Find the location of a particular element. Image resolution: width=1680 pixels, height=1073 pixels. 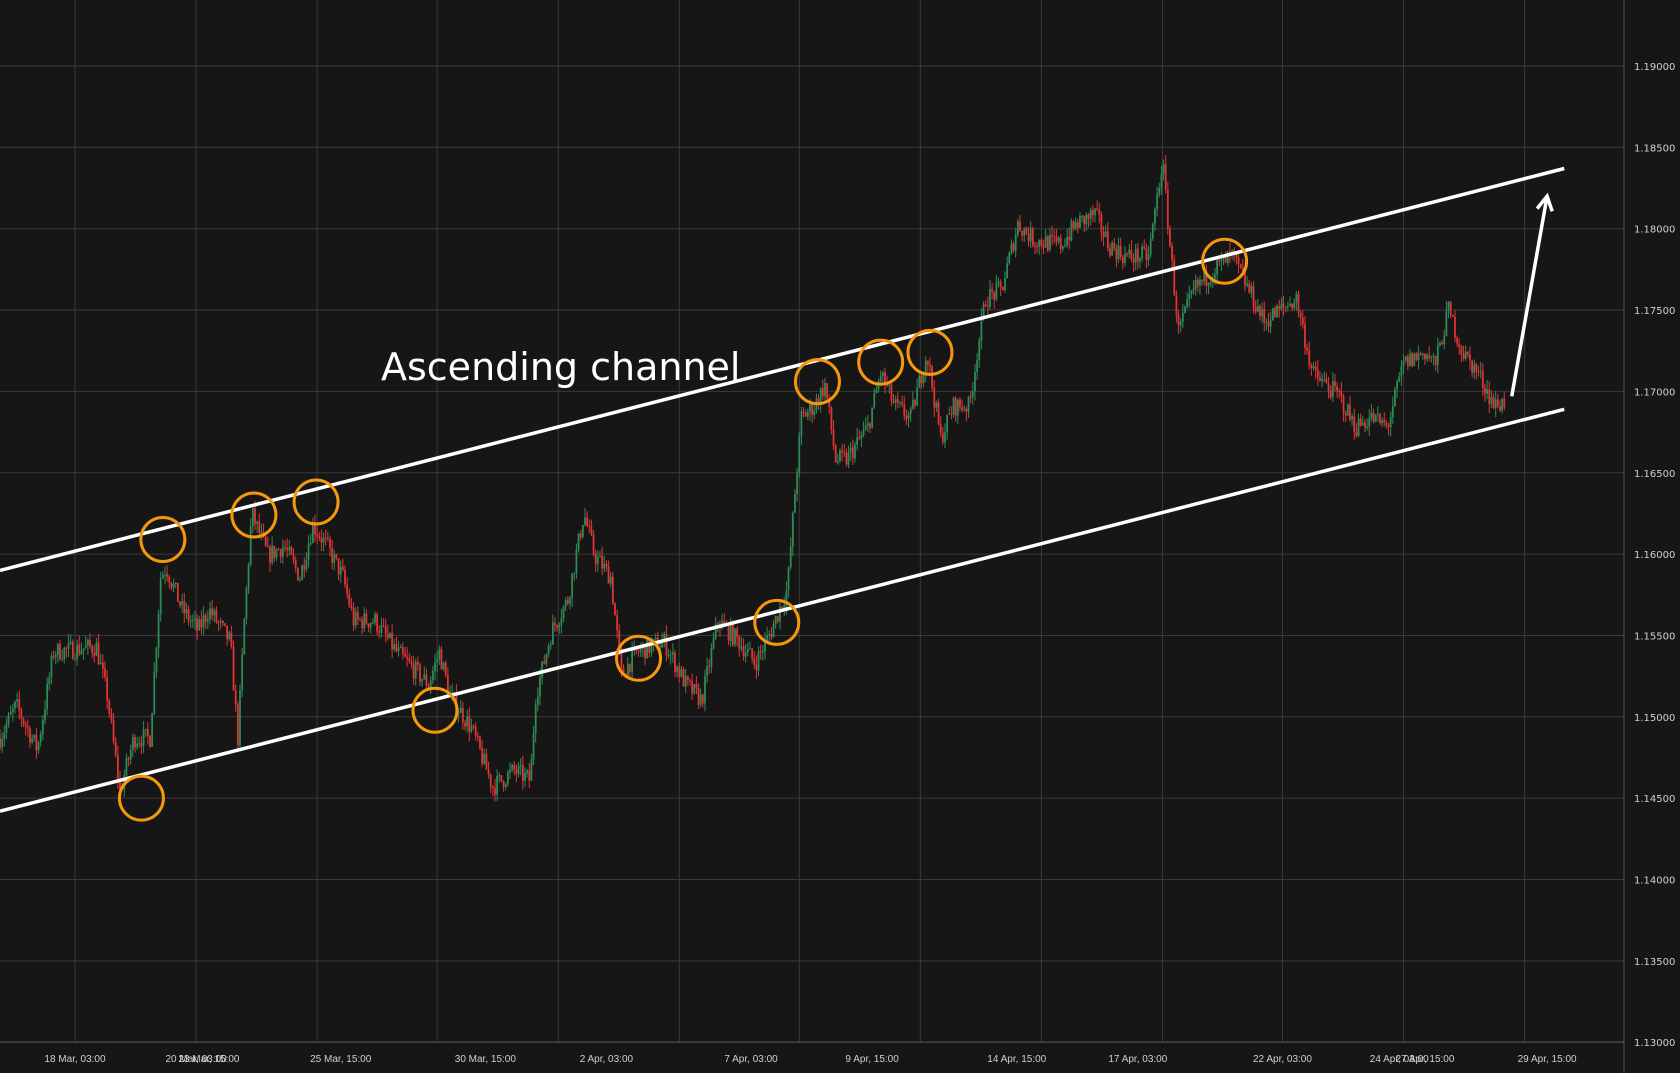

x-tick-label: 14 Apr, 15:00 is located at coordinates (1016, 1059).